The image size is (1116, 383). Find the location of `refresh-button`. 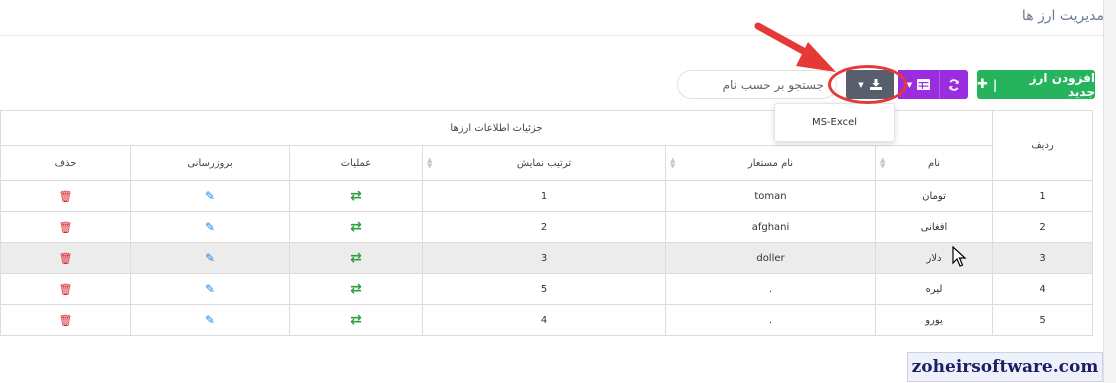

refresh-button is located at coordinates (954, 84).